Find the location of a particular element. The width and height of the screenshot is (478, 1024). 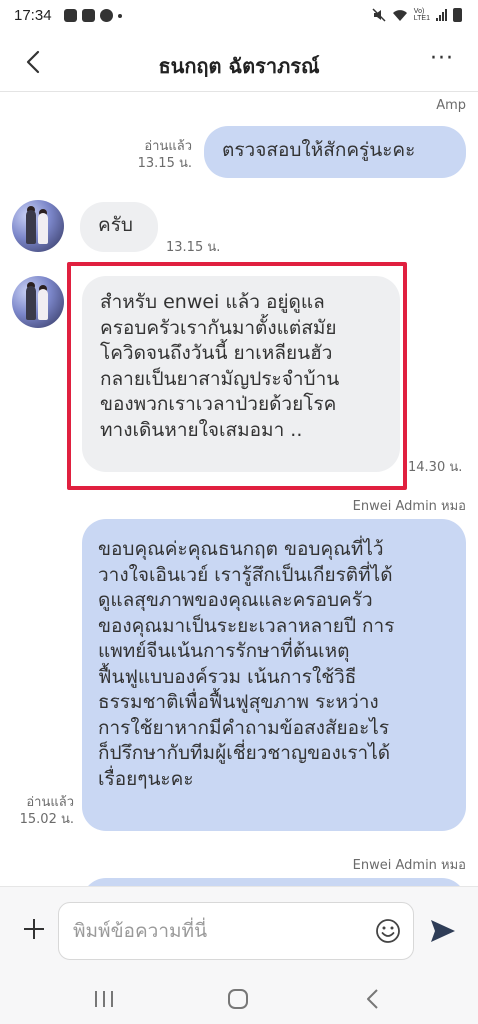

gallery-notification-icon is located at coordinates (88, 15).